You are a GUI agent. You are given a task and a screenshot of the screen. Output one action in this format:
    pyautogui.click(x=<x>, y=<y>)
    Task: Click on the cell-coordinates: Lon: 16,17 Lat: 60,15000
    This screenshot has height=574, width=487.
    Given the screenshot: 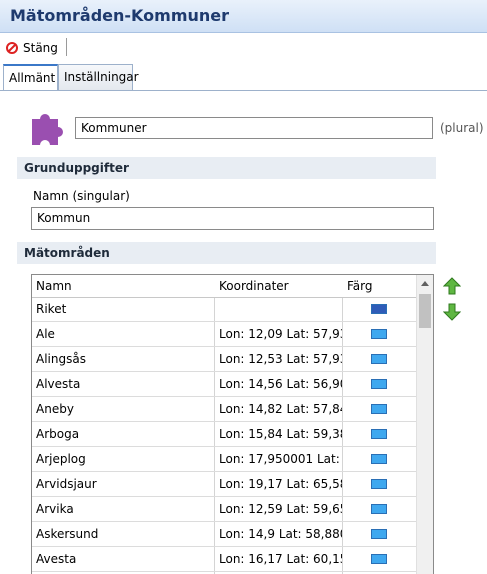 What is the action you would take?
    pyautogui.click(x=280, y=559)
    